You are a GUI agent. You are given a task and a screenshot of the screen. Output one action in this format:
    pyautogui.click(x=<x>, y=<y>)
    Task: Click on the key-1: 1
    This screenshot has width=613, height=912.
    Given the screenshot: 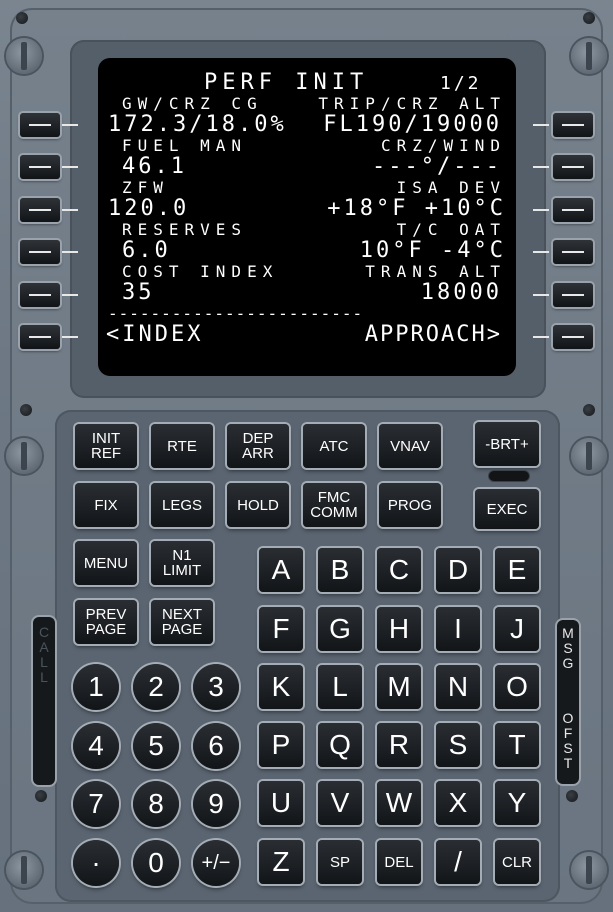 What is the action you would take?
    pyautogui.click(x=96, y=687)
    